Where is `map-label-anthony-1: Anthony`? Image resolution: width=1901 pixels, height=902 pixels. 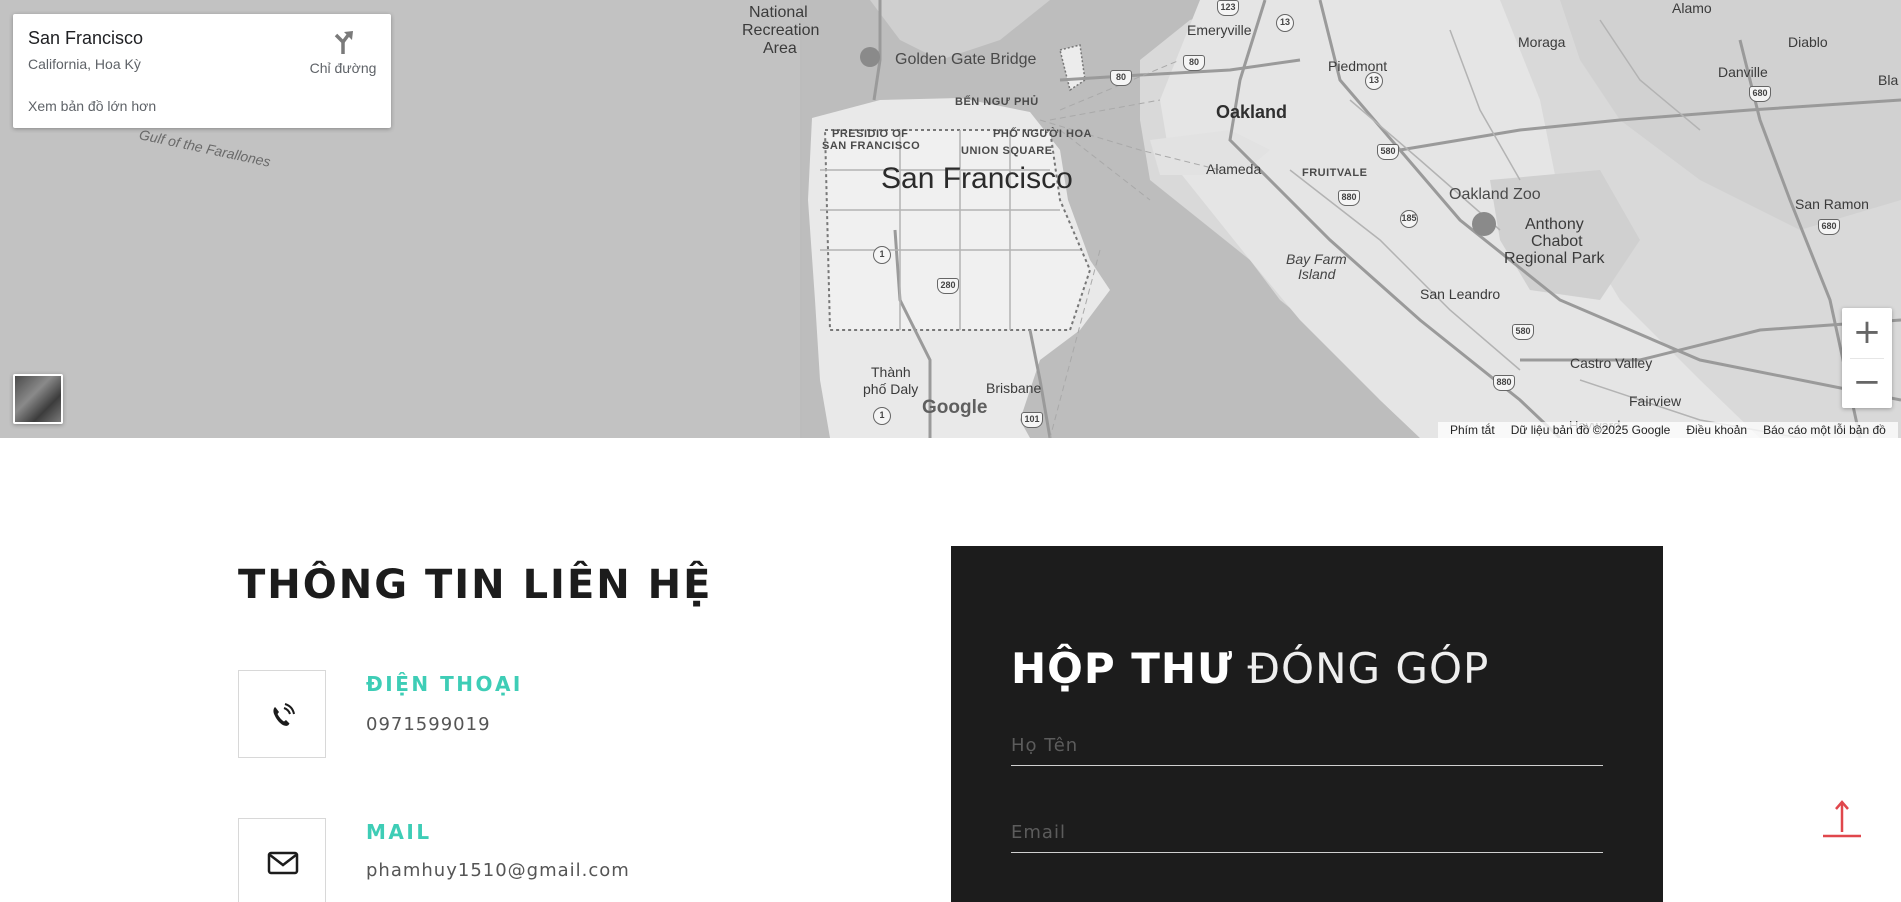 map-label-anthony-1: Anthony is located at coordinates (1554, 224).